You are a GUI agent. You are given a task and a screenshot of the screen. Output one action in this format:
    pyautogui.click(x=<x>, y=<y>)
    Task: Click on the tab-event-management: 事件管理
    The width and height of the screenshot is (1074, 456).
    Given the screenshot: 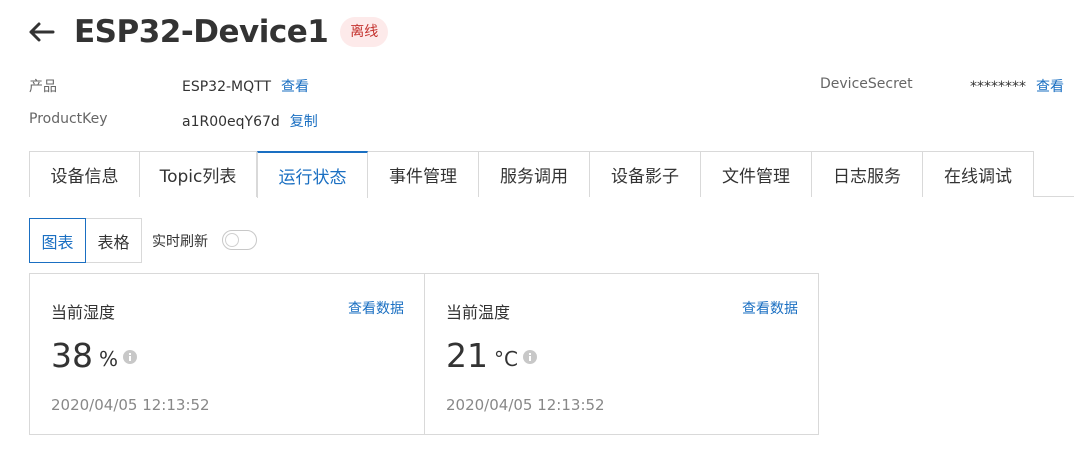 What is the action you would take?
    pyautogui.click(x=423, y=174)
    